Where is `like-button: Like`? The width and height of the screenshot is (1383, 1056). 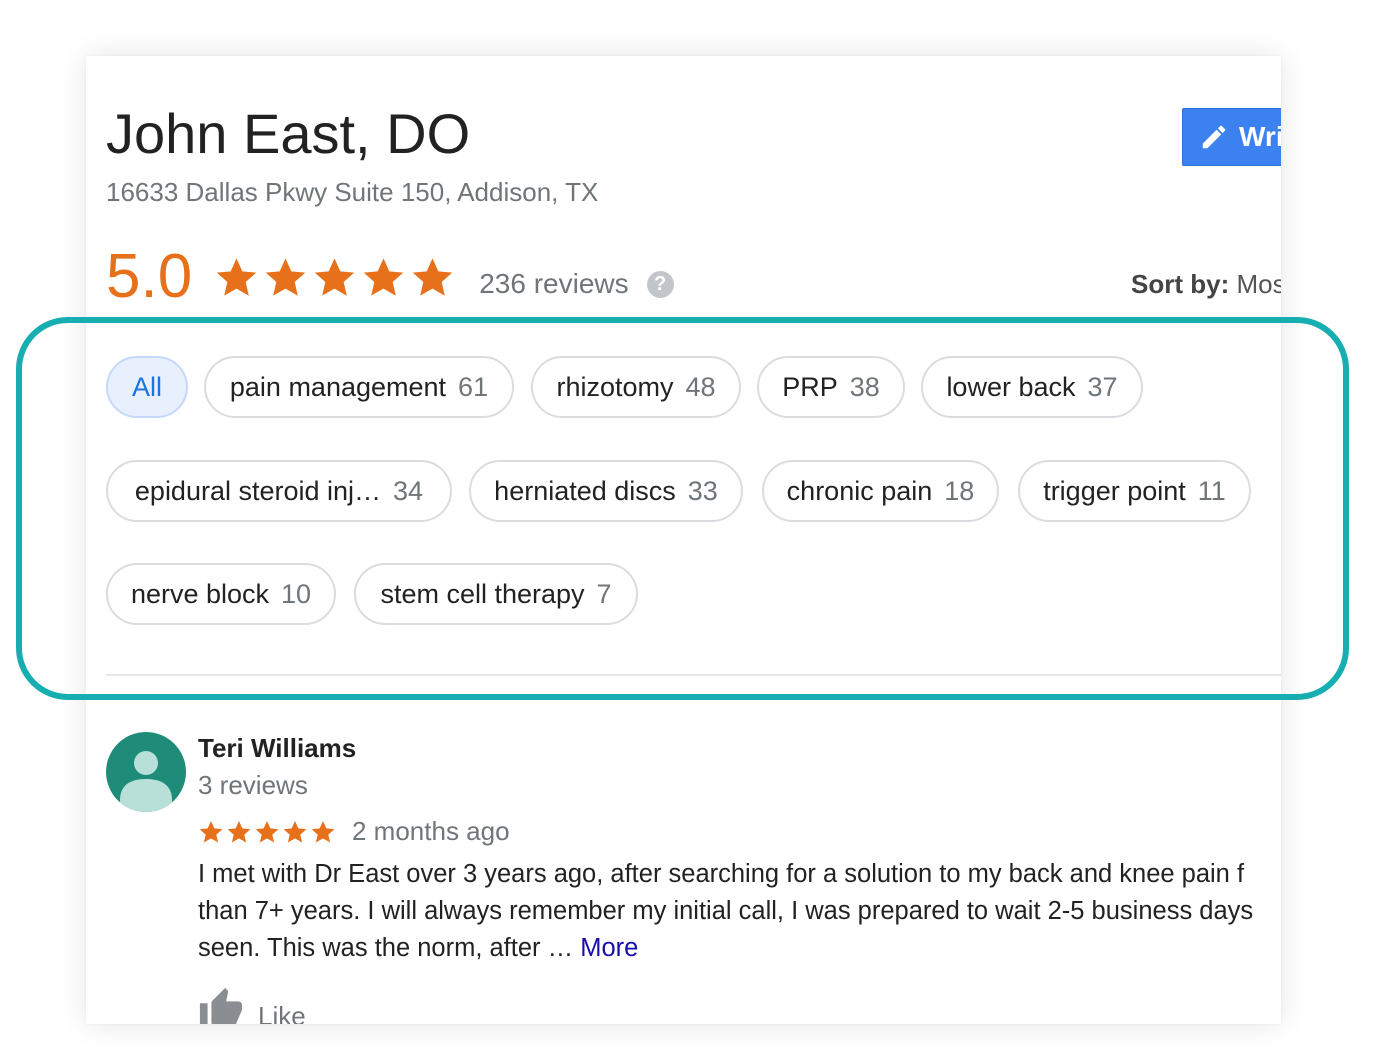 like-button: Like is located at coordinates (252, 1005).